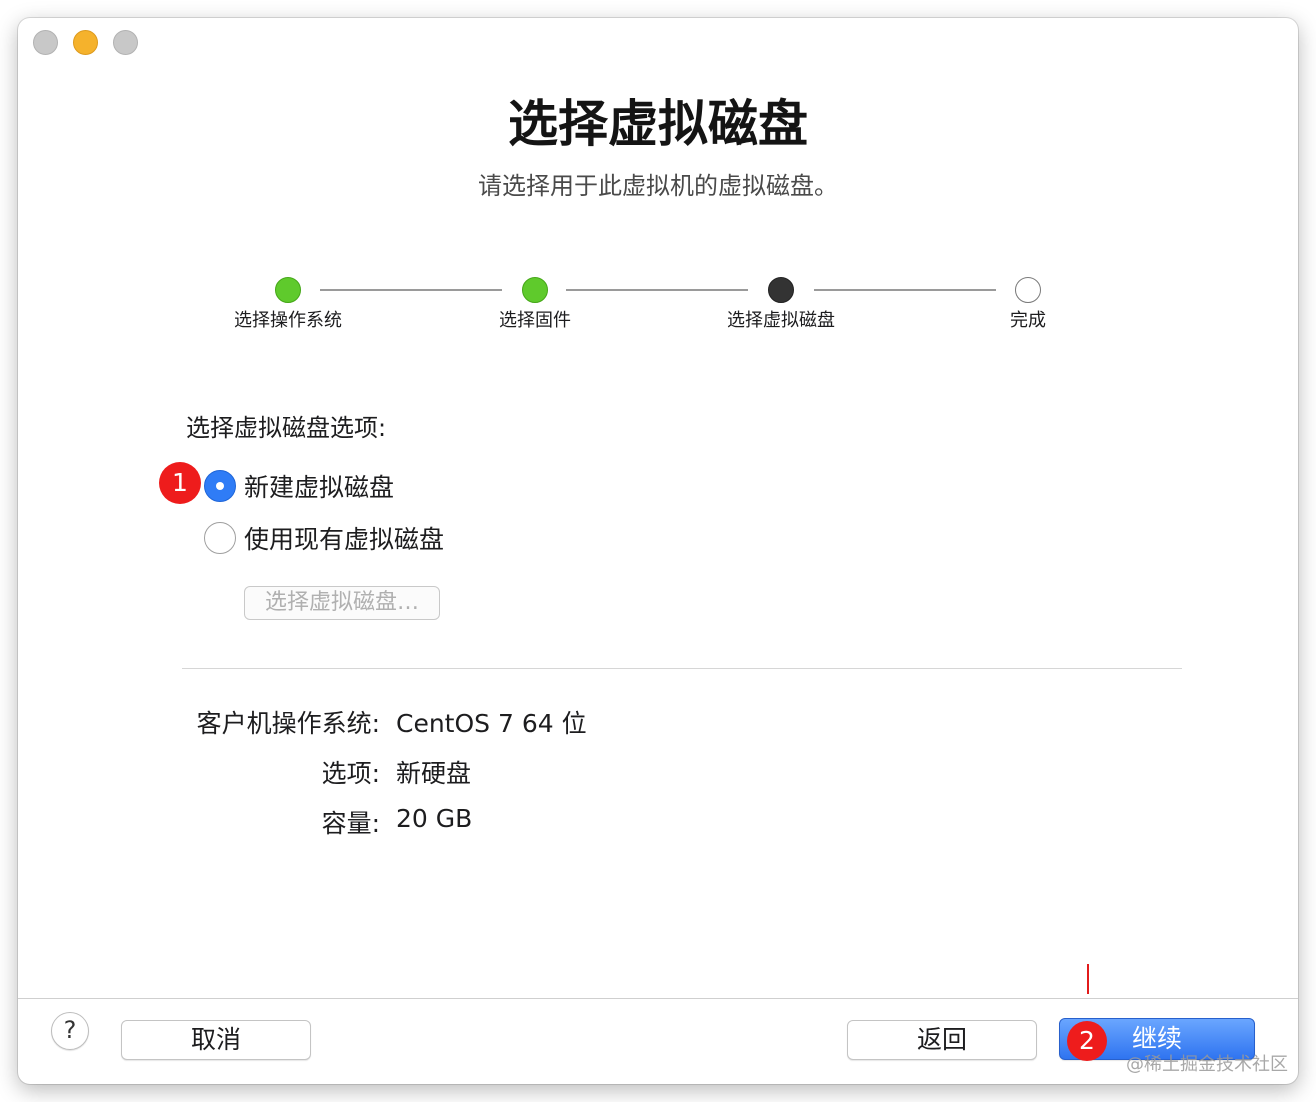 The image size is (1316, 1102). I want to click on step-label-disk: 选择虚拟磁盘, so click(781, 320).